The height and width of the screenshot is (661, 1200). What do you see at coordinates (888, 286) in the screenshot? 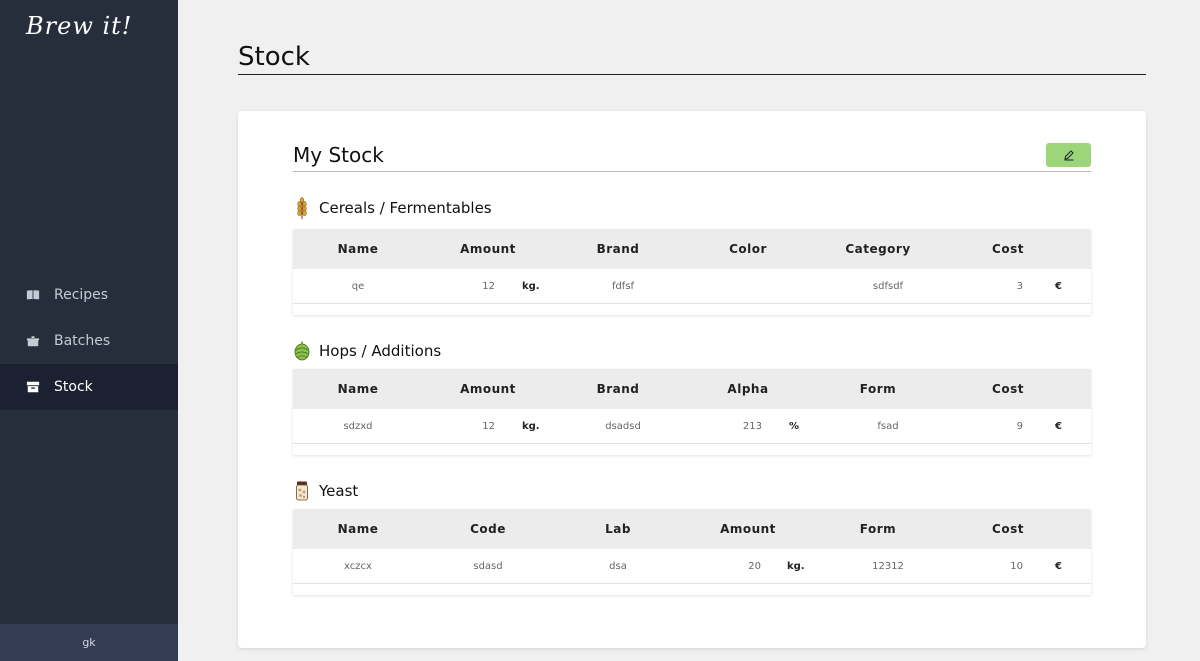
I see `cell-category: sdfsdf` at bounding box center [888, 286].